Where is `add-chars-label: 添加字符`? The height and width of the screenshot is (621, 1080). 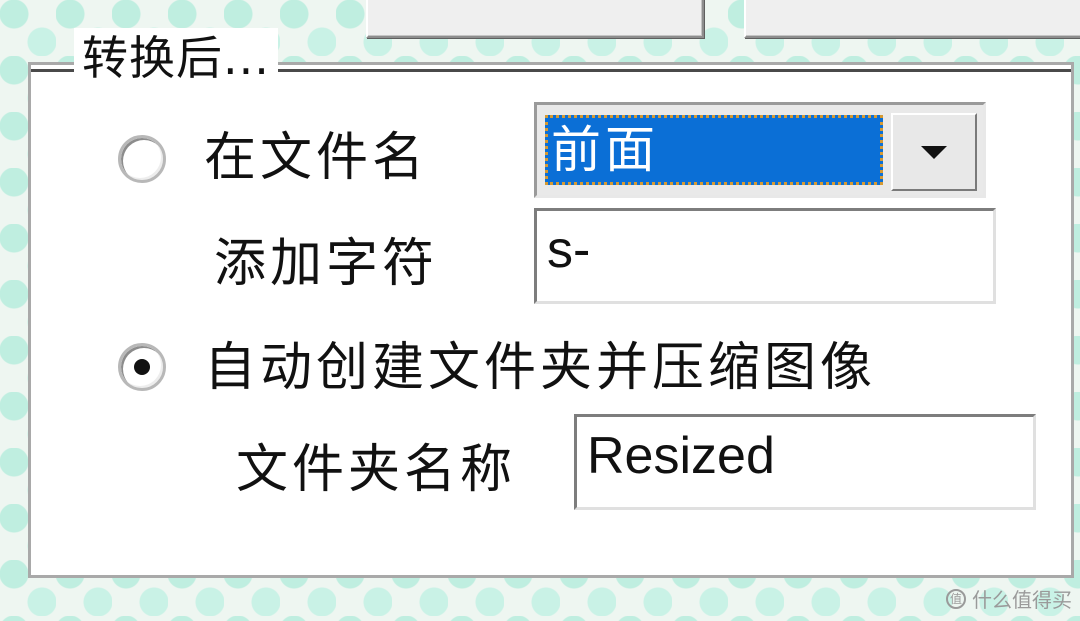 add-chars-label: 添加字符 is located at coordinates (326, 264).